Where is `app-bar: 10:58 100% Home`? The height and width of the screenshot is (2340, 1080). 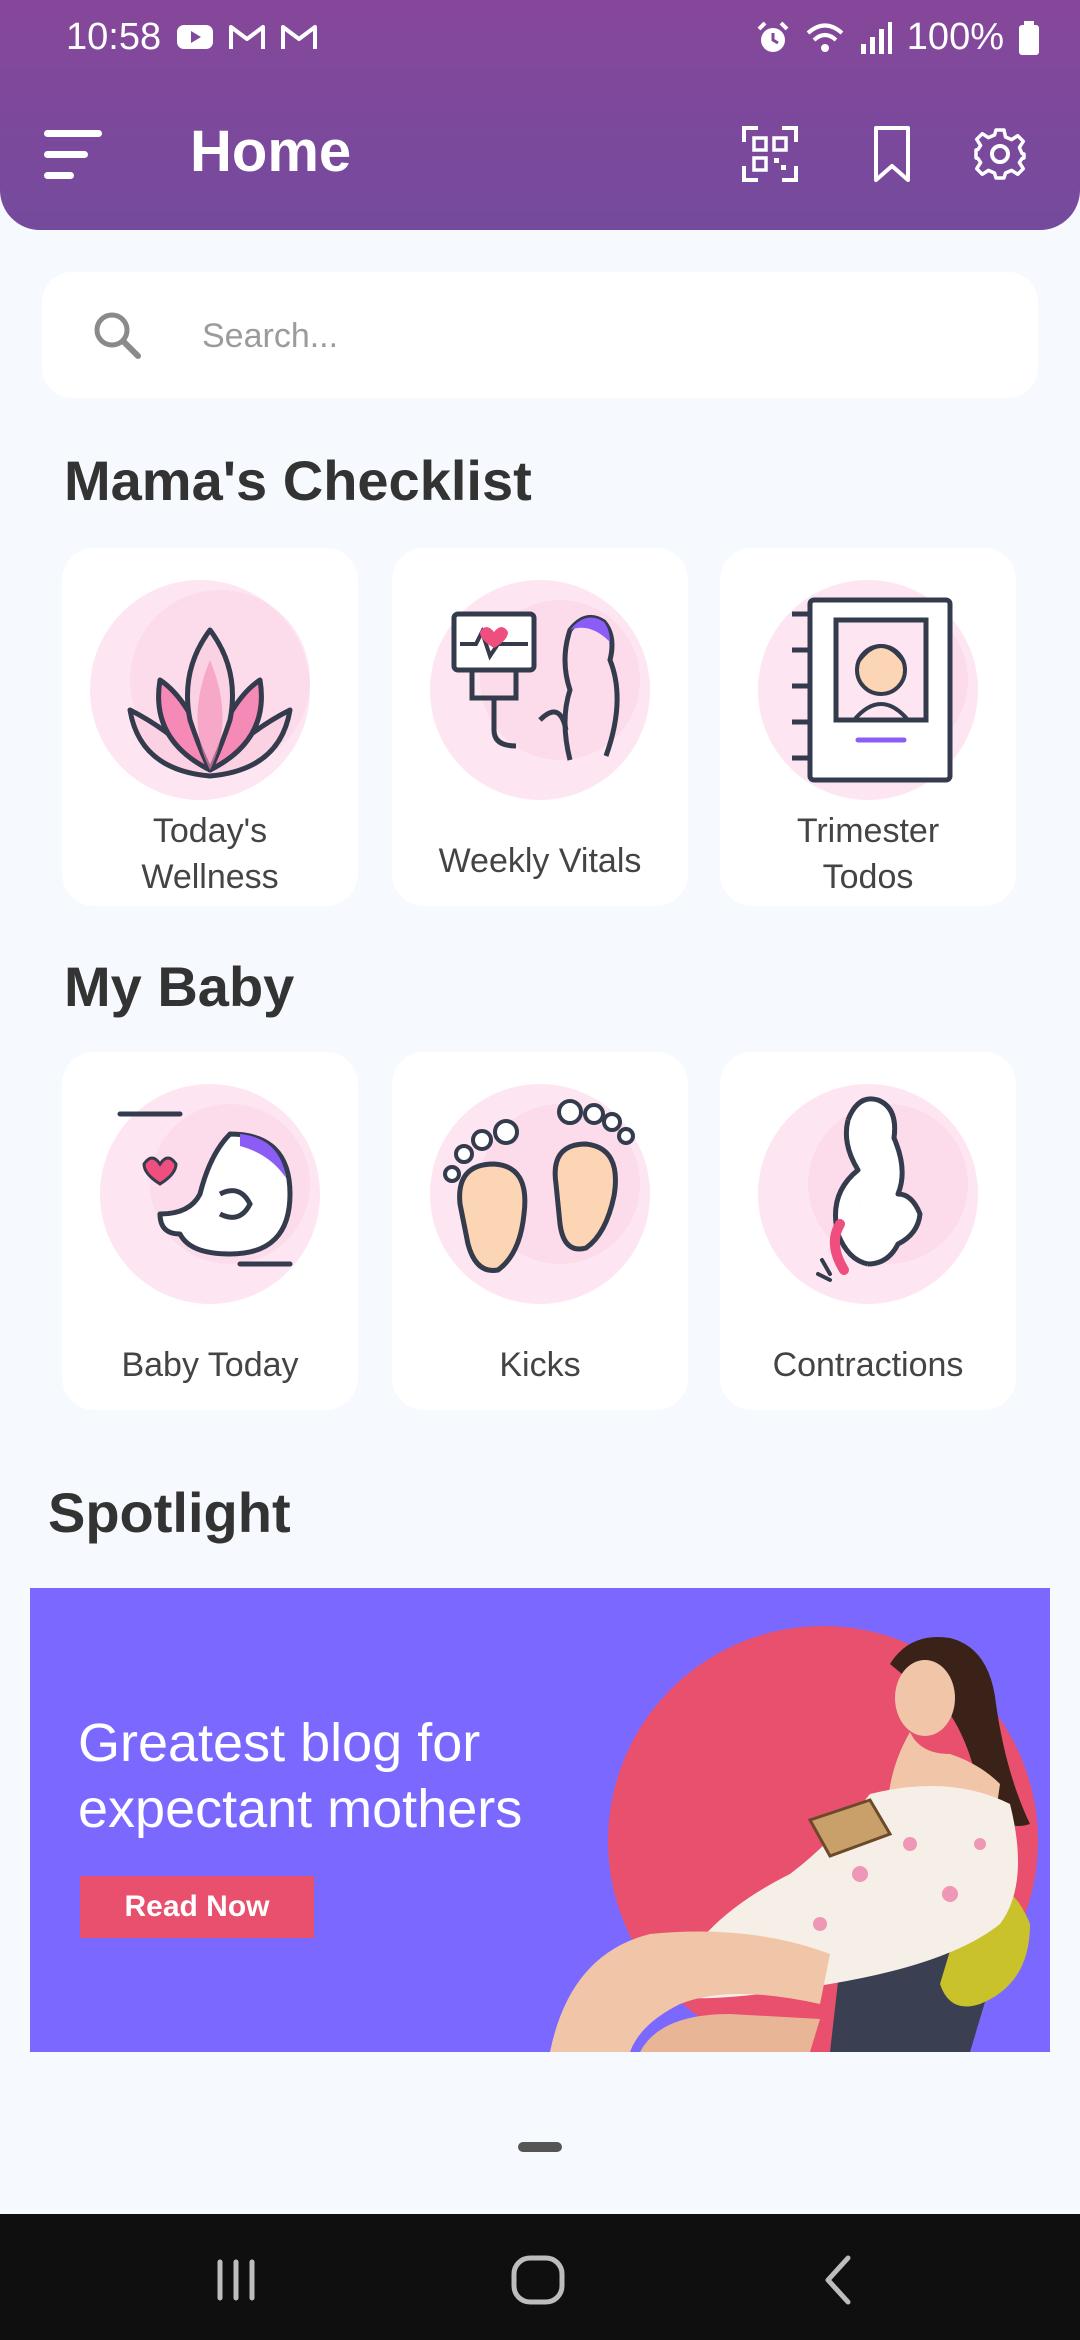
app-bar: 10:58 100% Home is located at coordinates (540, 115).